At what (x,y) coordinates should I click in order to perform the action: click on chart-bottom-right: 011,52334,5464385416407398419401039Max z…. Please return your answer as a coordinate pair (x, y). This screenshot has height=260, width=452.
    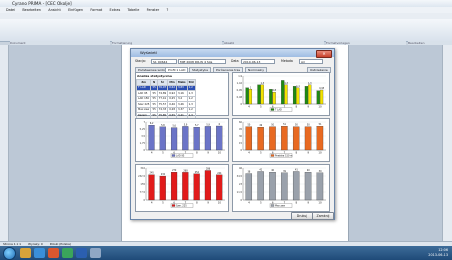
    Looking at the image, I should click on (281, 187).